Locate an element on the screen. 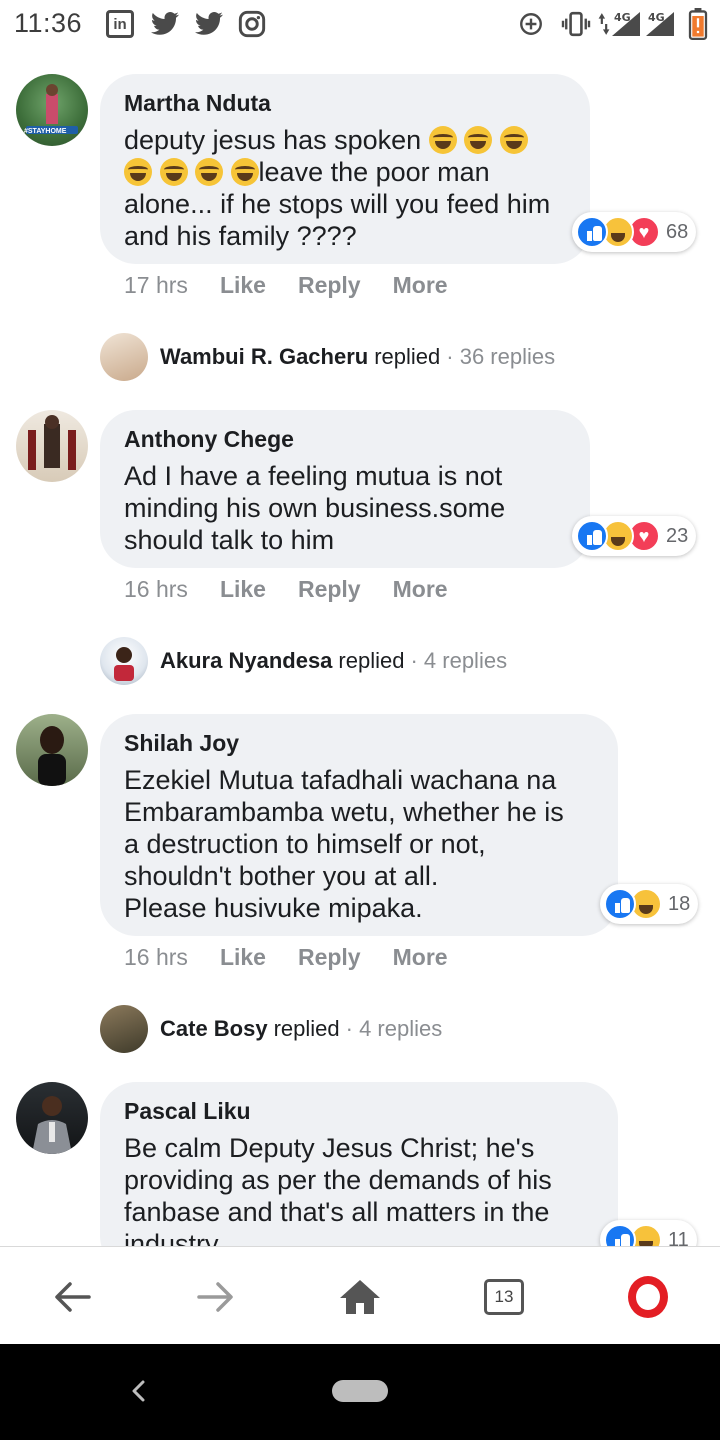 The width and height of the screenshot is (720, 1440). linkedin-icon: in is located at coordinates (120, 24).